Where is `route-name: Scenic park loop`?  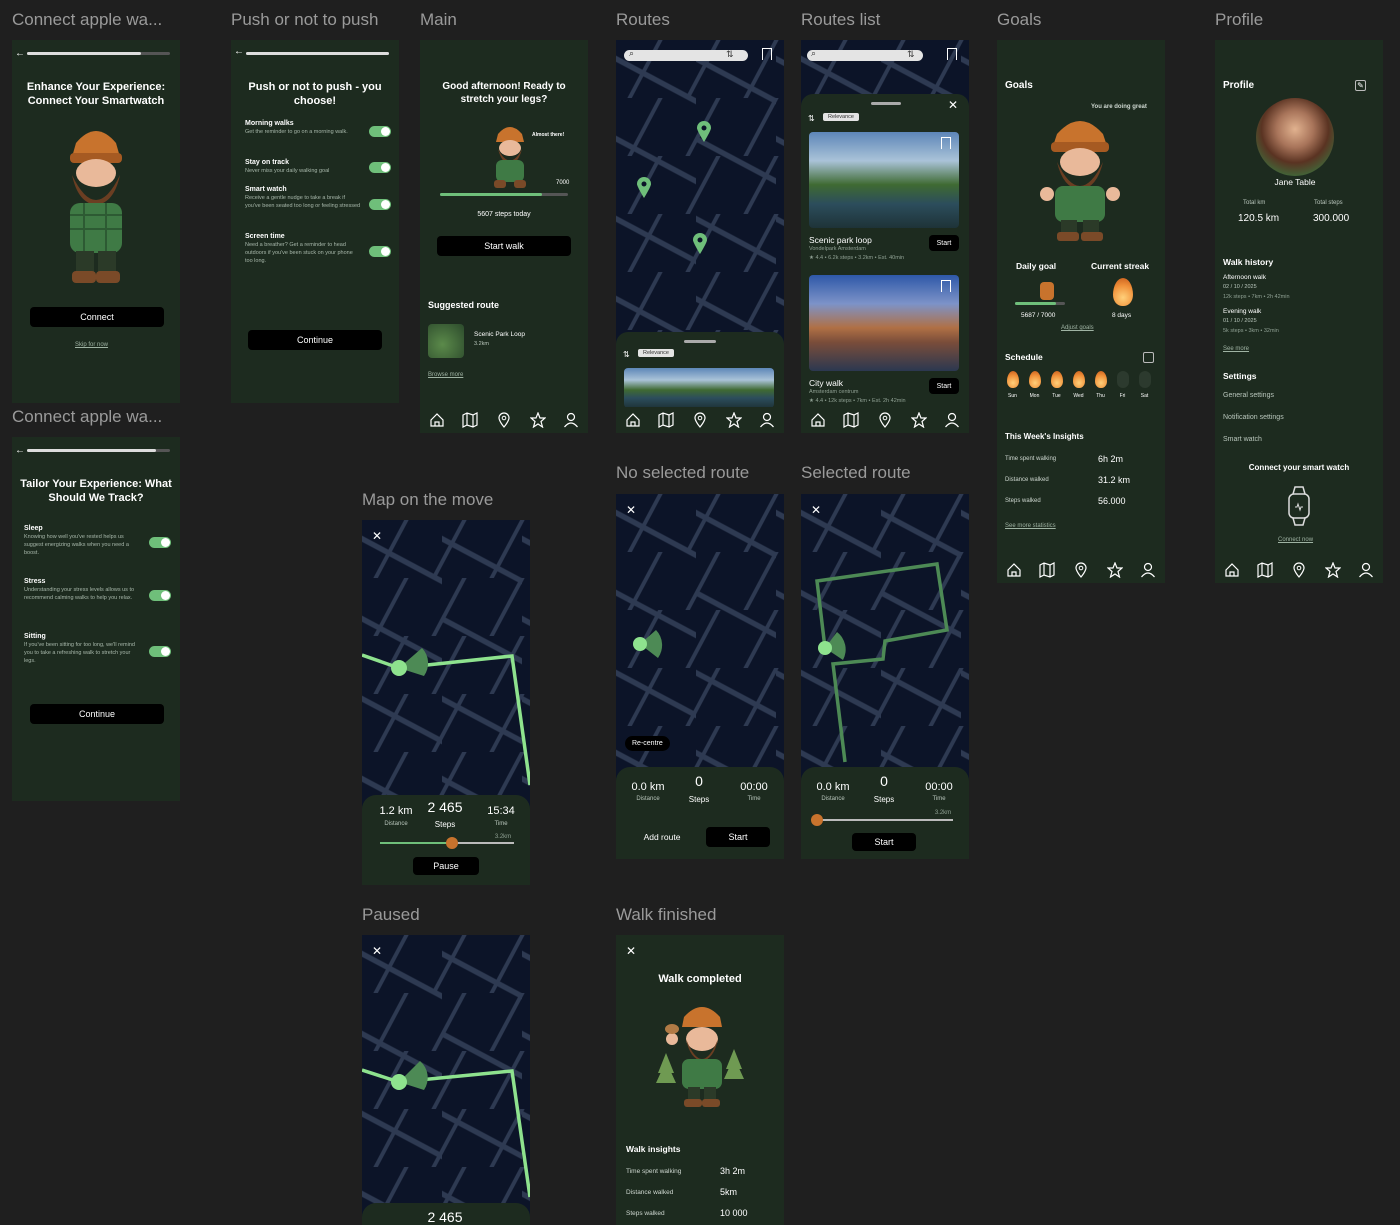 route-name: Scenic park loop is located at coordinates (840, 240).